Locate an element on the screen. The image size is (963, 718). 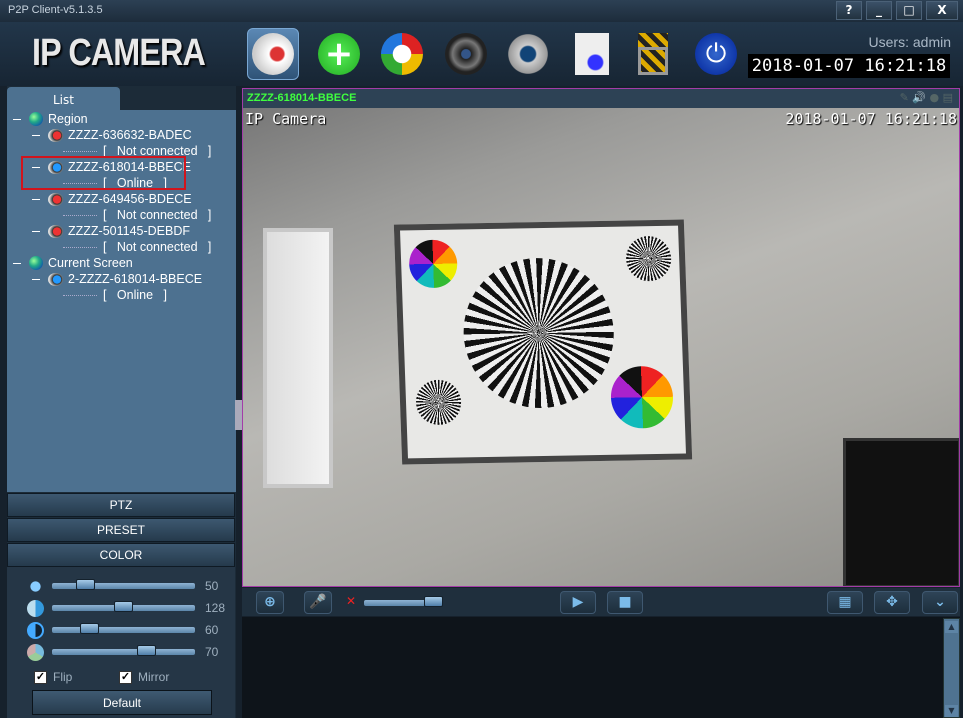
double-chevron-down-icon: ⌄ is located at coordinates (940, 602).